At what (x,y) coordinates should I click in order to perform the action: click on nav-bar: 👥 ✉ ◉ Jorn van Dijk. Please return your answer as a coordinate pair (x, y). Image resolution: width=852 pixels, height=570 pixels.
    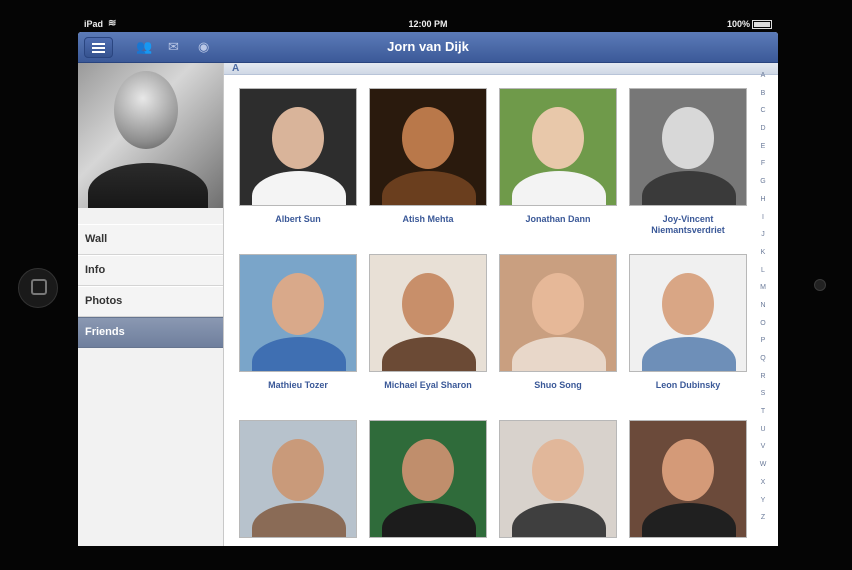
    Looking at the image, I should click on (428, 47).